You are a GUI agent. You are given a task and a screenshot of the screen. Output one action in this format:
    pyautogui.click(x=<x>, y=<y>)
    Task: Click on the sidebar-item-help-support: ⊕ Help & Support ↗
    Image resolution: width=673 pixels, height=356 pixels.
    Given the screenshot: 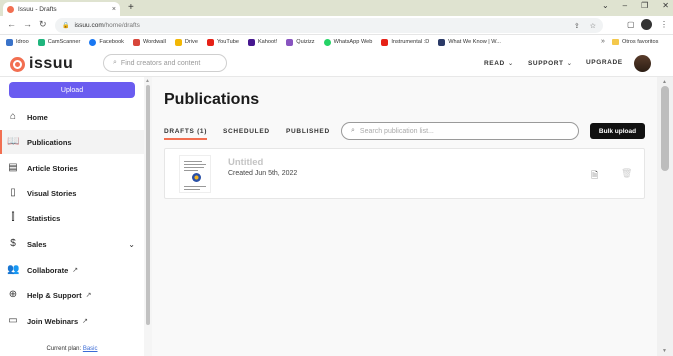 What is the action you would take?
    pyautogui.click(x=72, y=295)
    